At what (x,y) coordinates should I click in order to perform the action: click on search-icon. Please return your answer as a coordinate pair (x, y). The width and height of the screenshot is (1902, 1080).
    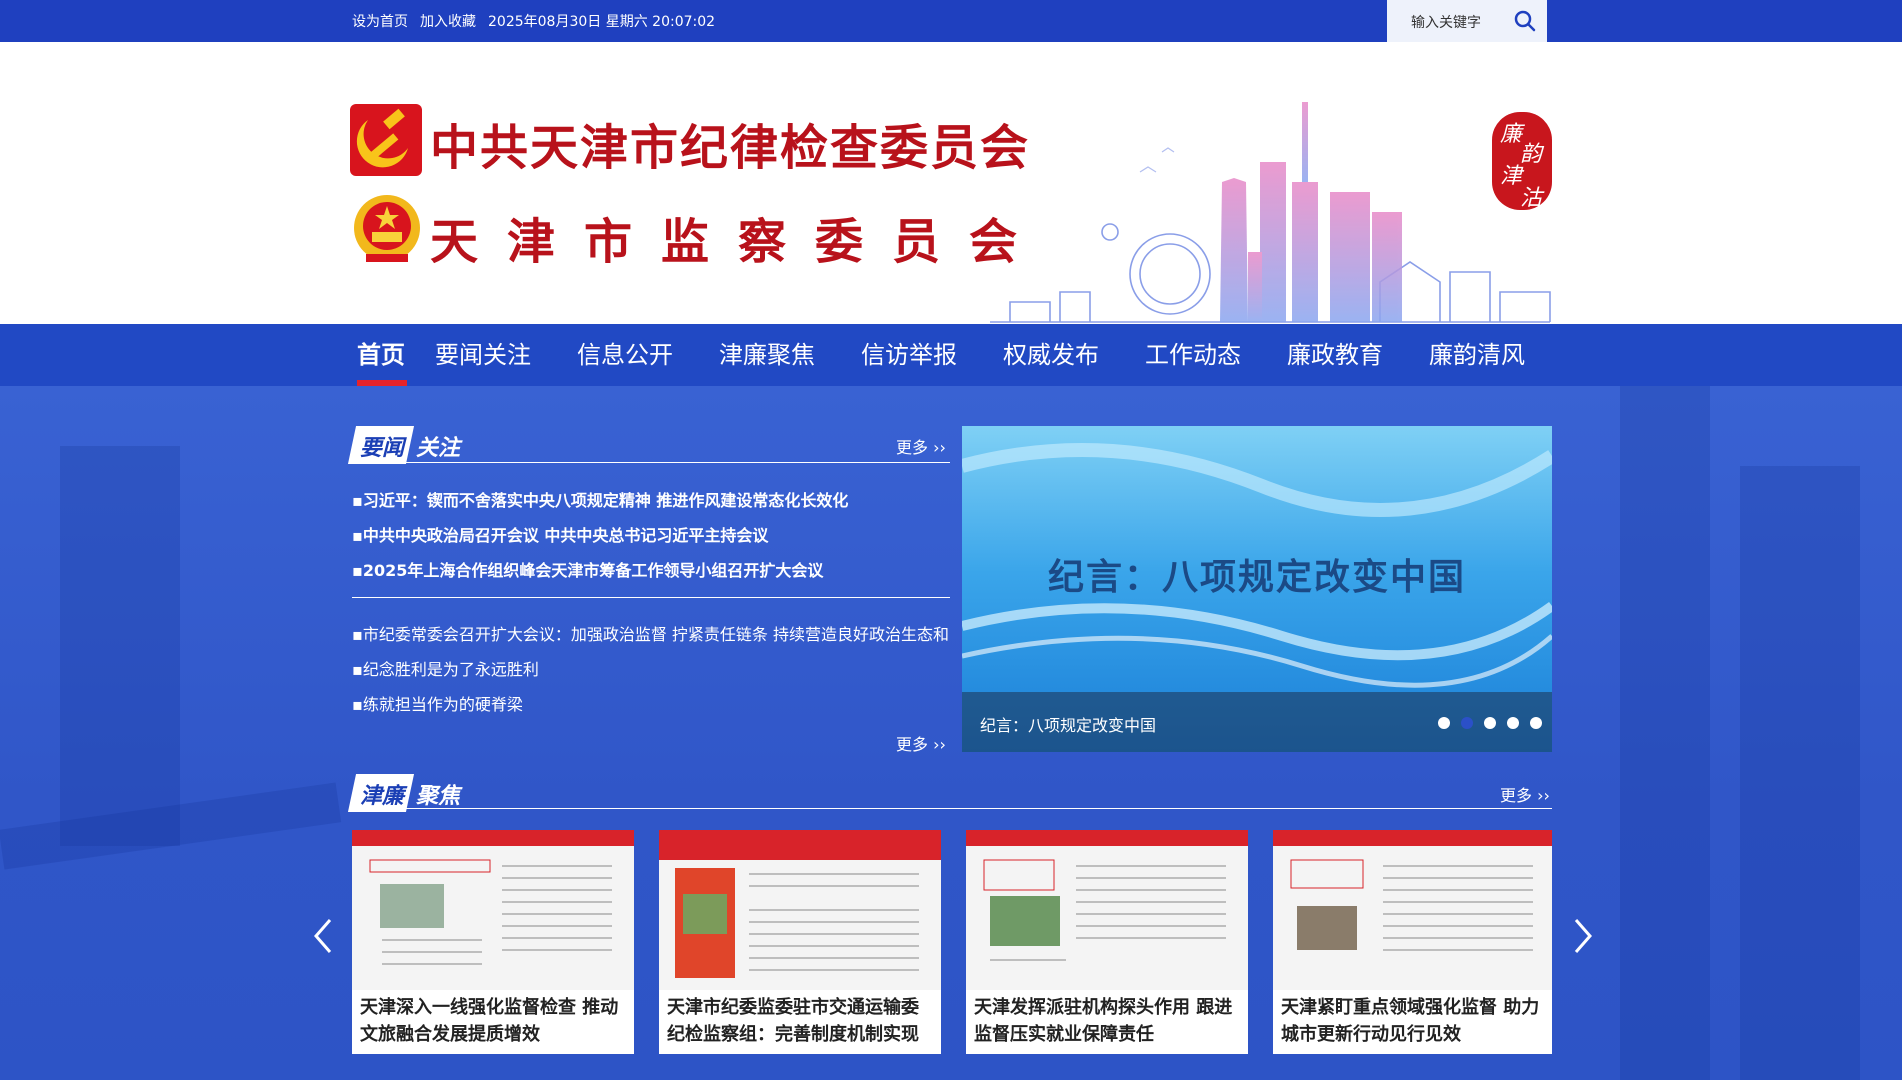
    Looking at the image, I should click on (1525, 21).